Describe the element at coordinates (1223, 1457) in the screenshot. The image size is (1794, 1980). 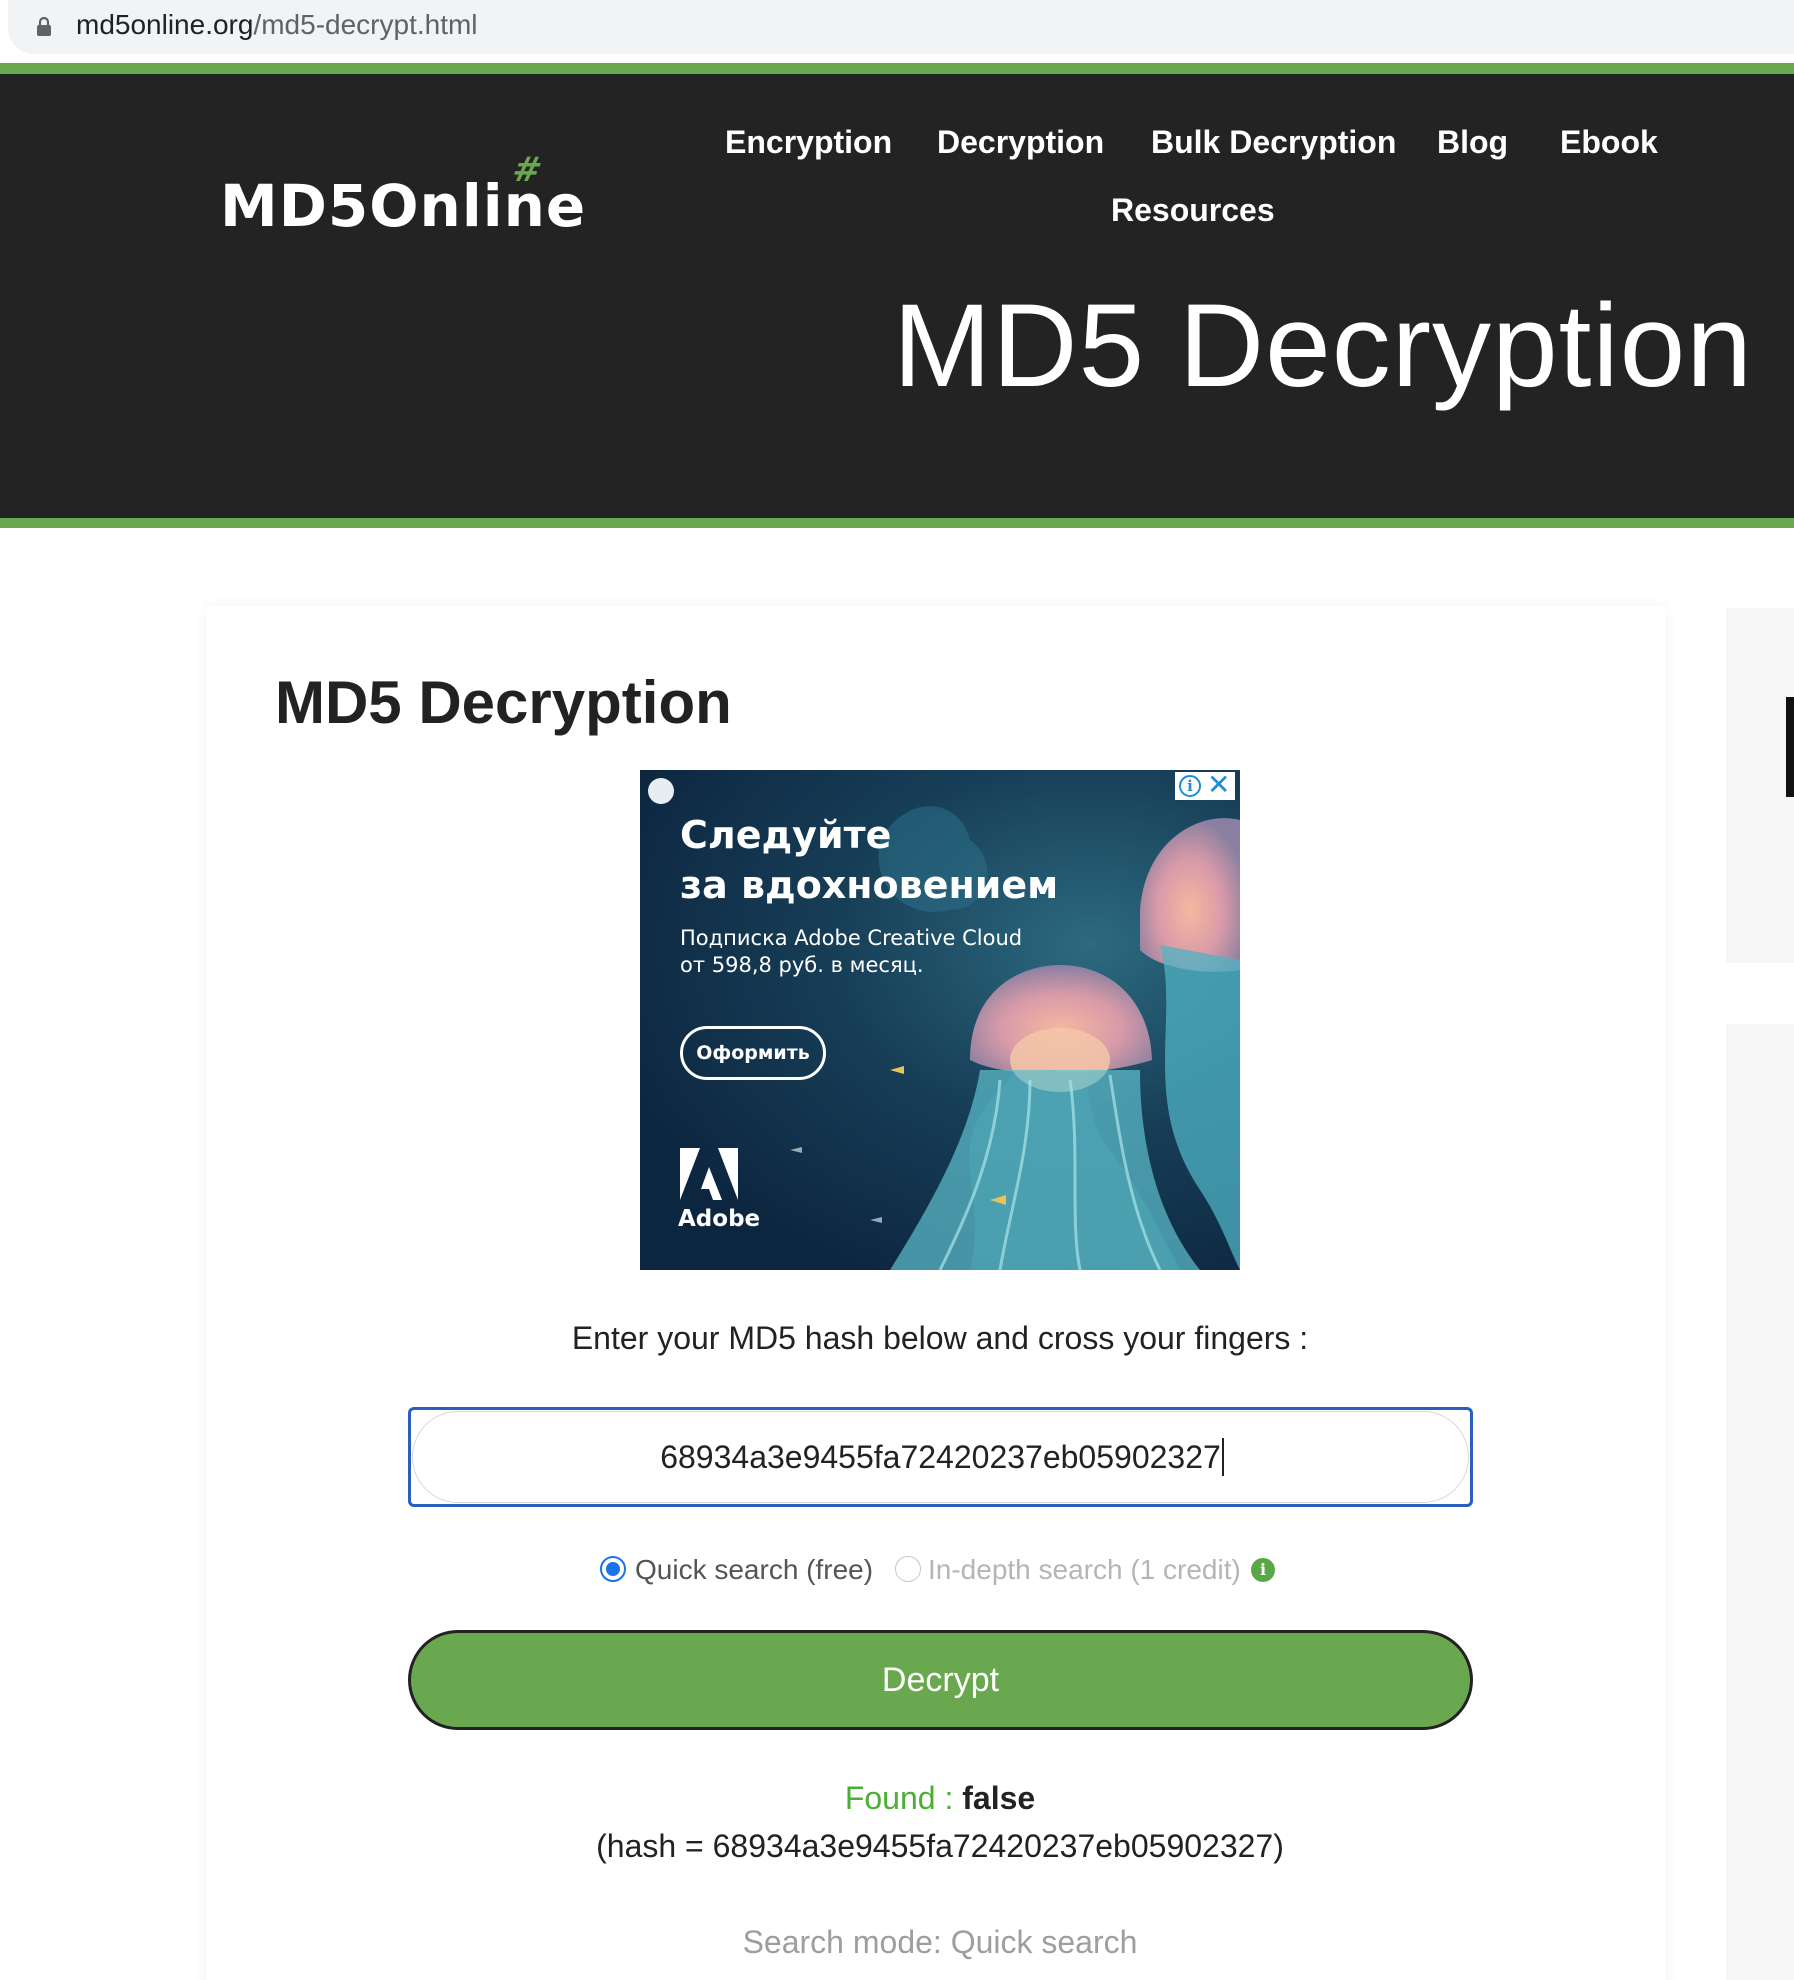
I see `text-caret` at that location.